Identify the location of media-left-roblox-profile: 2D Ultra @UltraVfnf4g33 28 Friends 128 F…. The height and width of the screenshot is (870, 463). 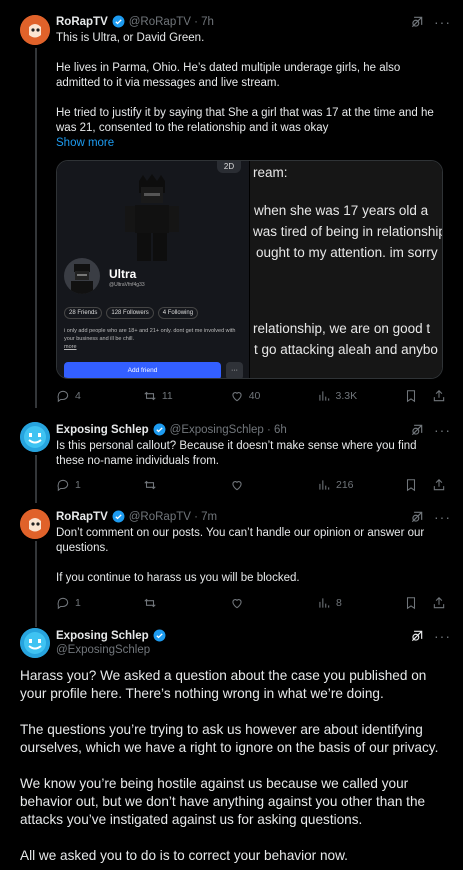
(153, 269).